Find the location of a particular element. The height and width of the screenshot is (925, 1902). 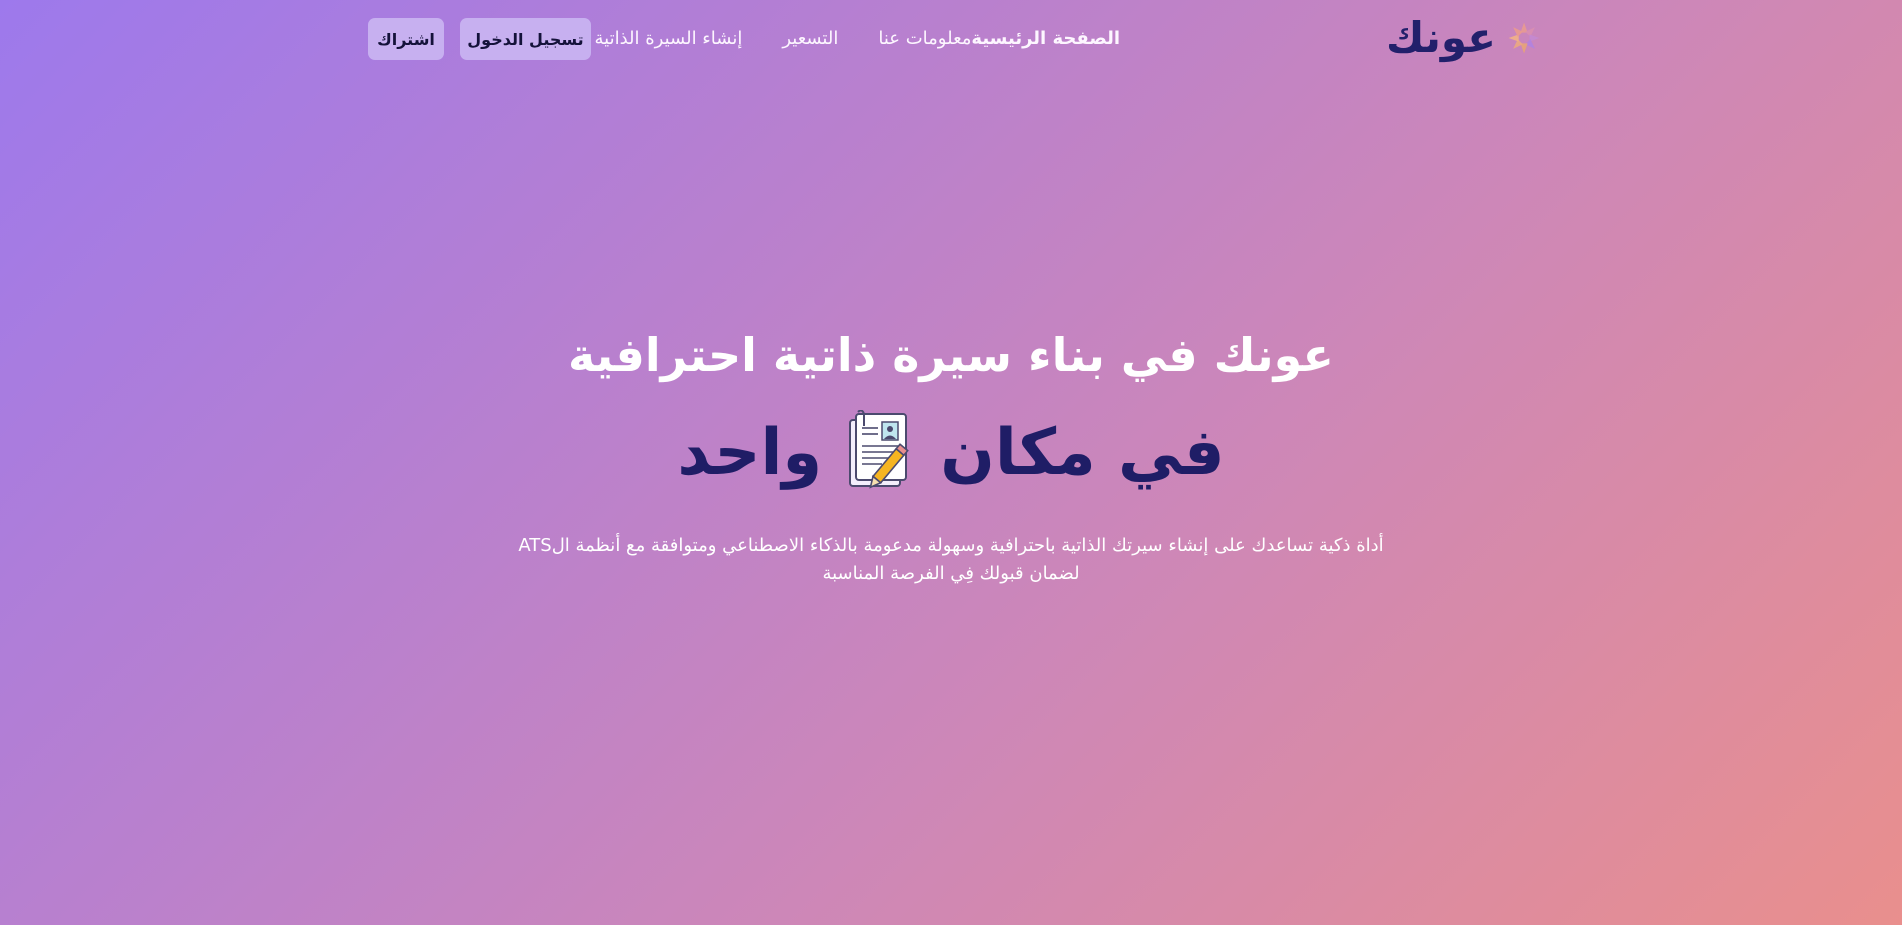

nav-create-cv: إنشاء السيرة الذاتية is located at coordinates (669, 38).